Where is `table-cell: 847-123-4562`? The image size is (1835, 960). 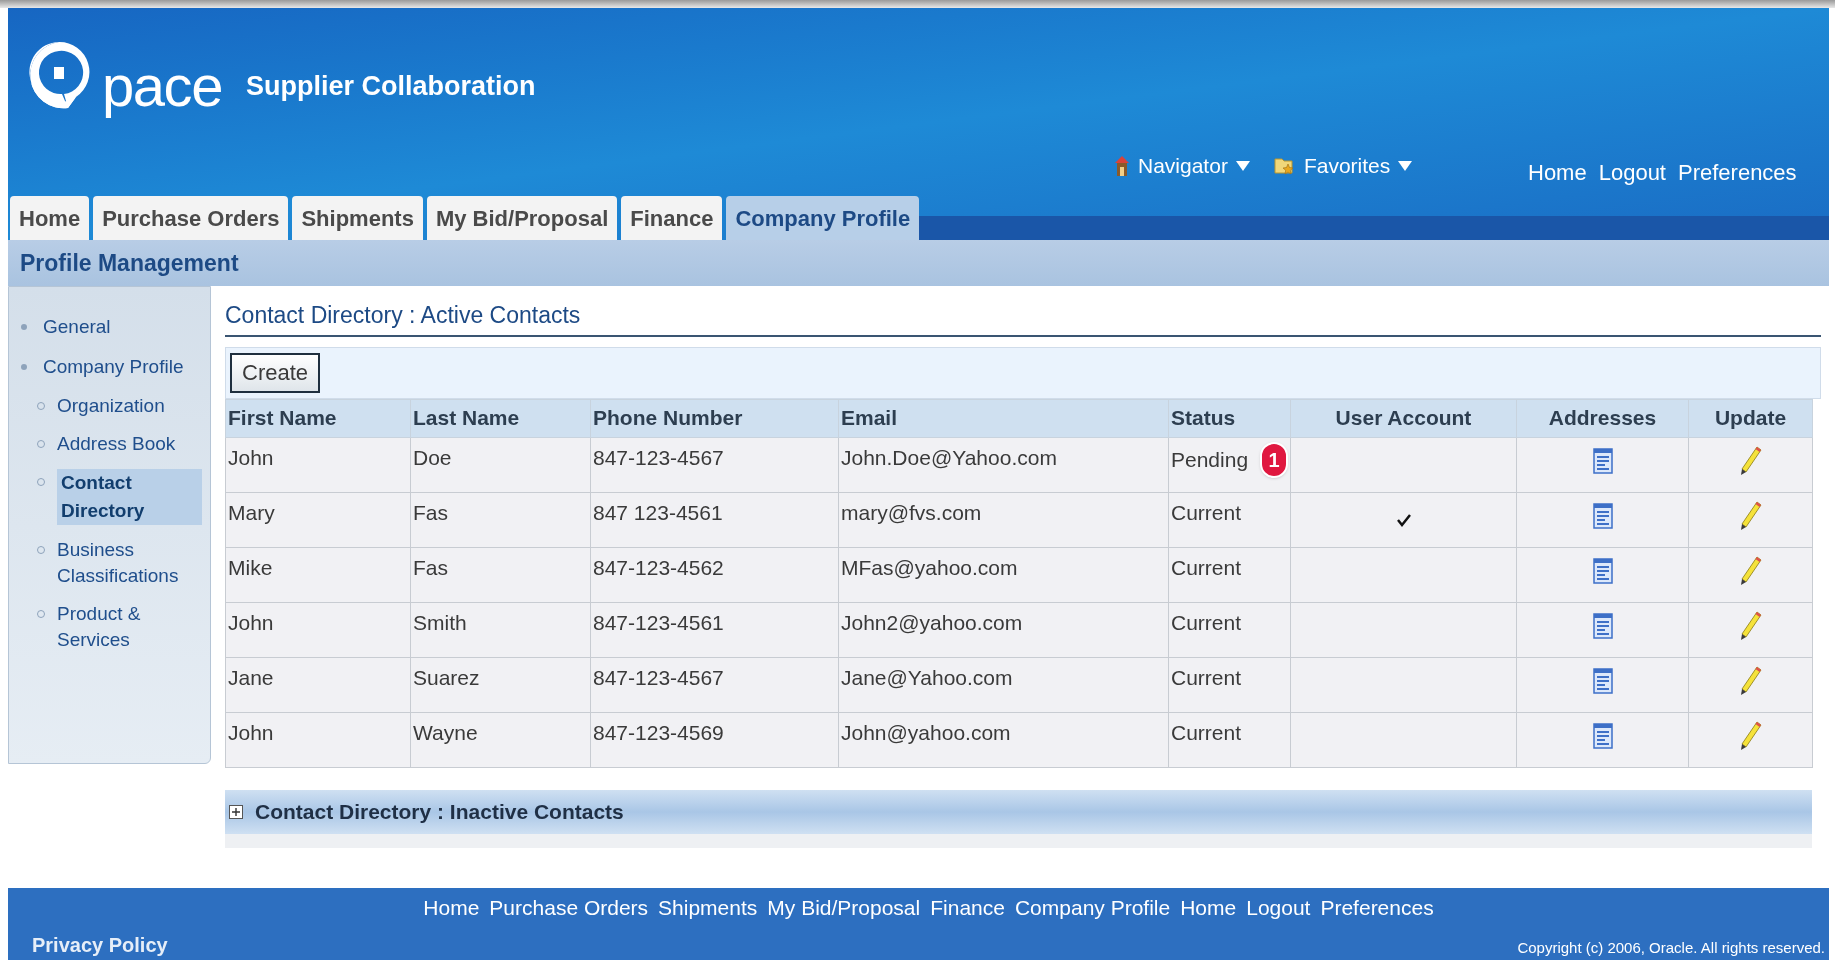
table-cell: 847-123-4562 is located at coordinates (714, 574).